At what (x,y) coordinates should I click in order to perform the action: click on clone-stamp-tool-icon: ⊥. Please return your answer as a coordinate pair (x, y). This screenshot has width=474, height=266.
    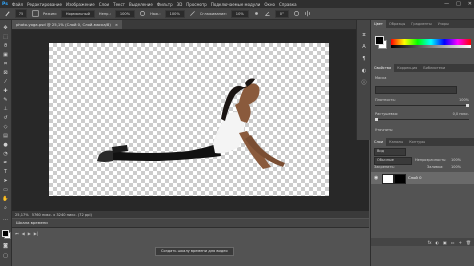
    Looking at the image, I should click on (5, 108).